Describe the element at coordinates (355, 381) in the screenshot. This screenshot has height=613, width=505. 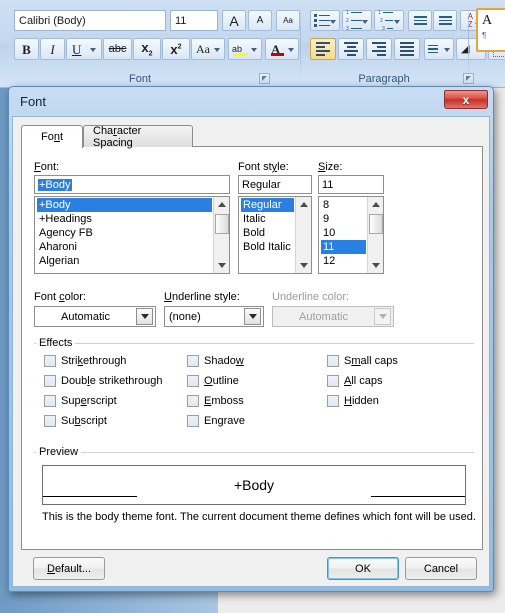
I see `checkbox-all-caps: All caps` at that location.